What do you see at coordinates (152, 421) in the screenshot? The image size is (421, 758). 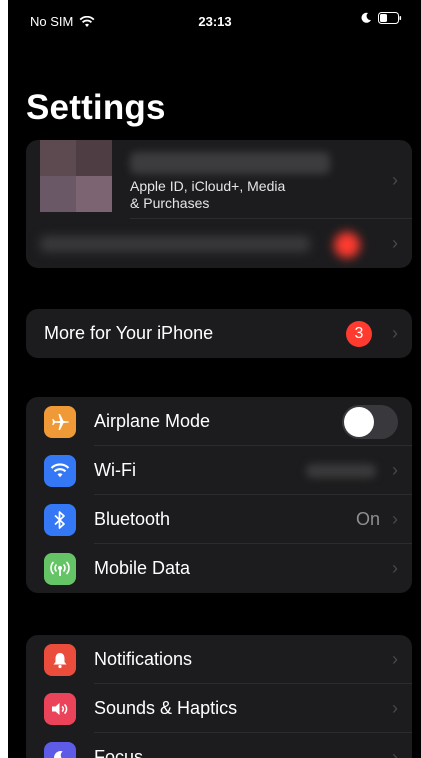 I see `airplane-mode-label: Airplane Mode` at bounding box center [152, 421].